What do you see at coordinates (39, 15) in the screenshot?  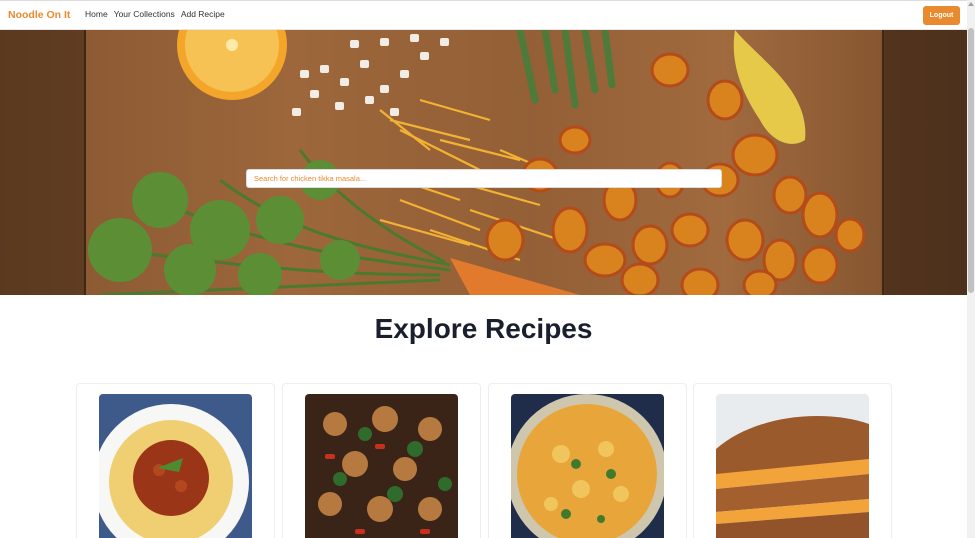 I see `brand-logo: Noodle On It` at bounding box center [39, 15].